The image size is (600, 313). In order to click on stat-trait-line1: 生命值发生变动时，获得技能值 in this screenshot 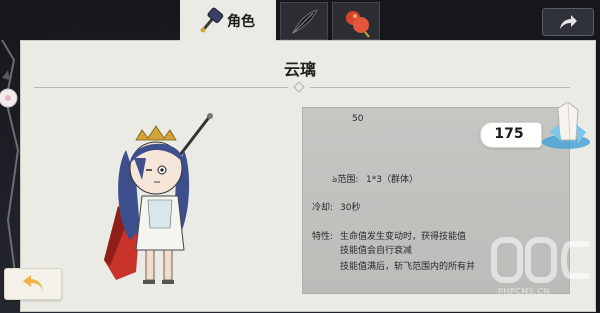, I will do `click(403, 237)`.